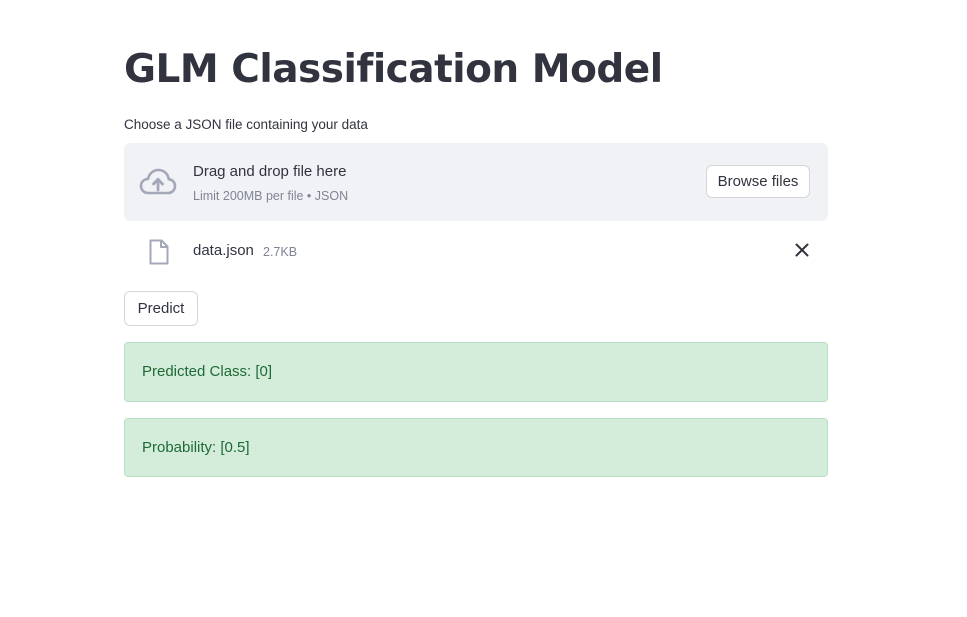 The width and height of the screenshot is (967, 617). I want to click on file-uploader-label: Choose a JSON file containing your data, so click(246, 124).